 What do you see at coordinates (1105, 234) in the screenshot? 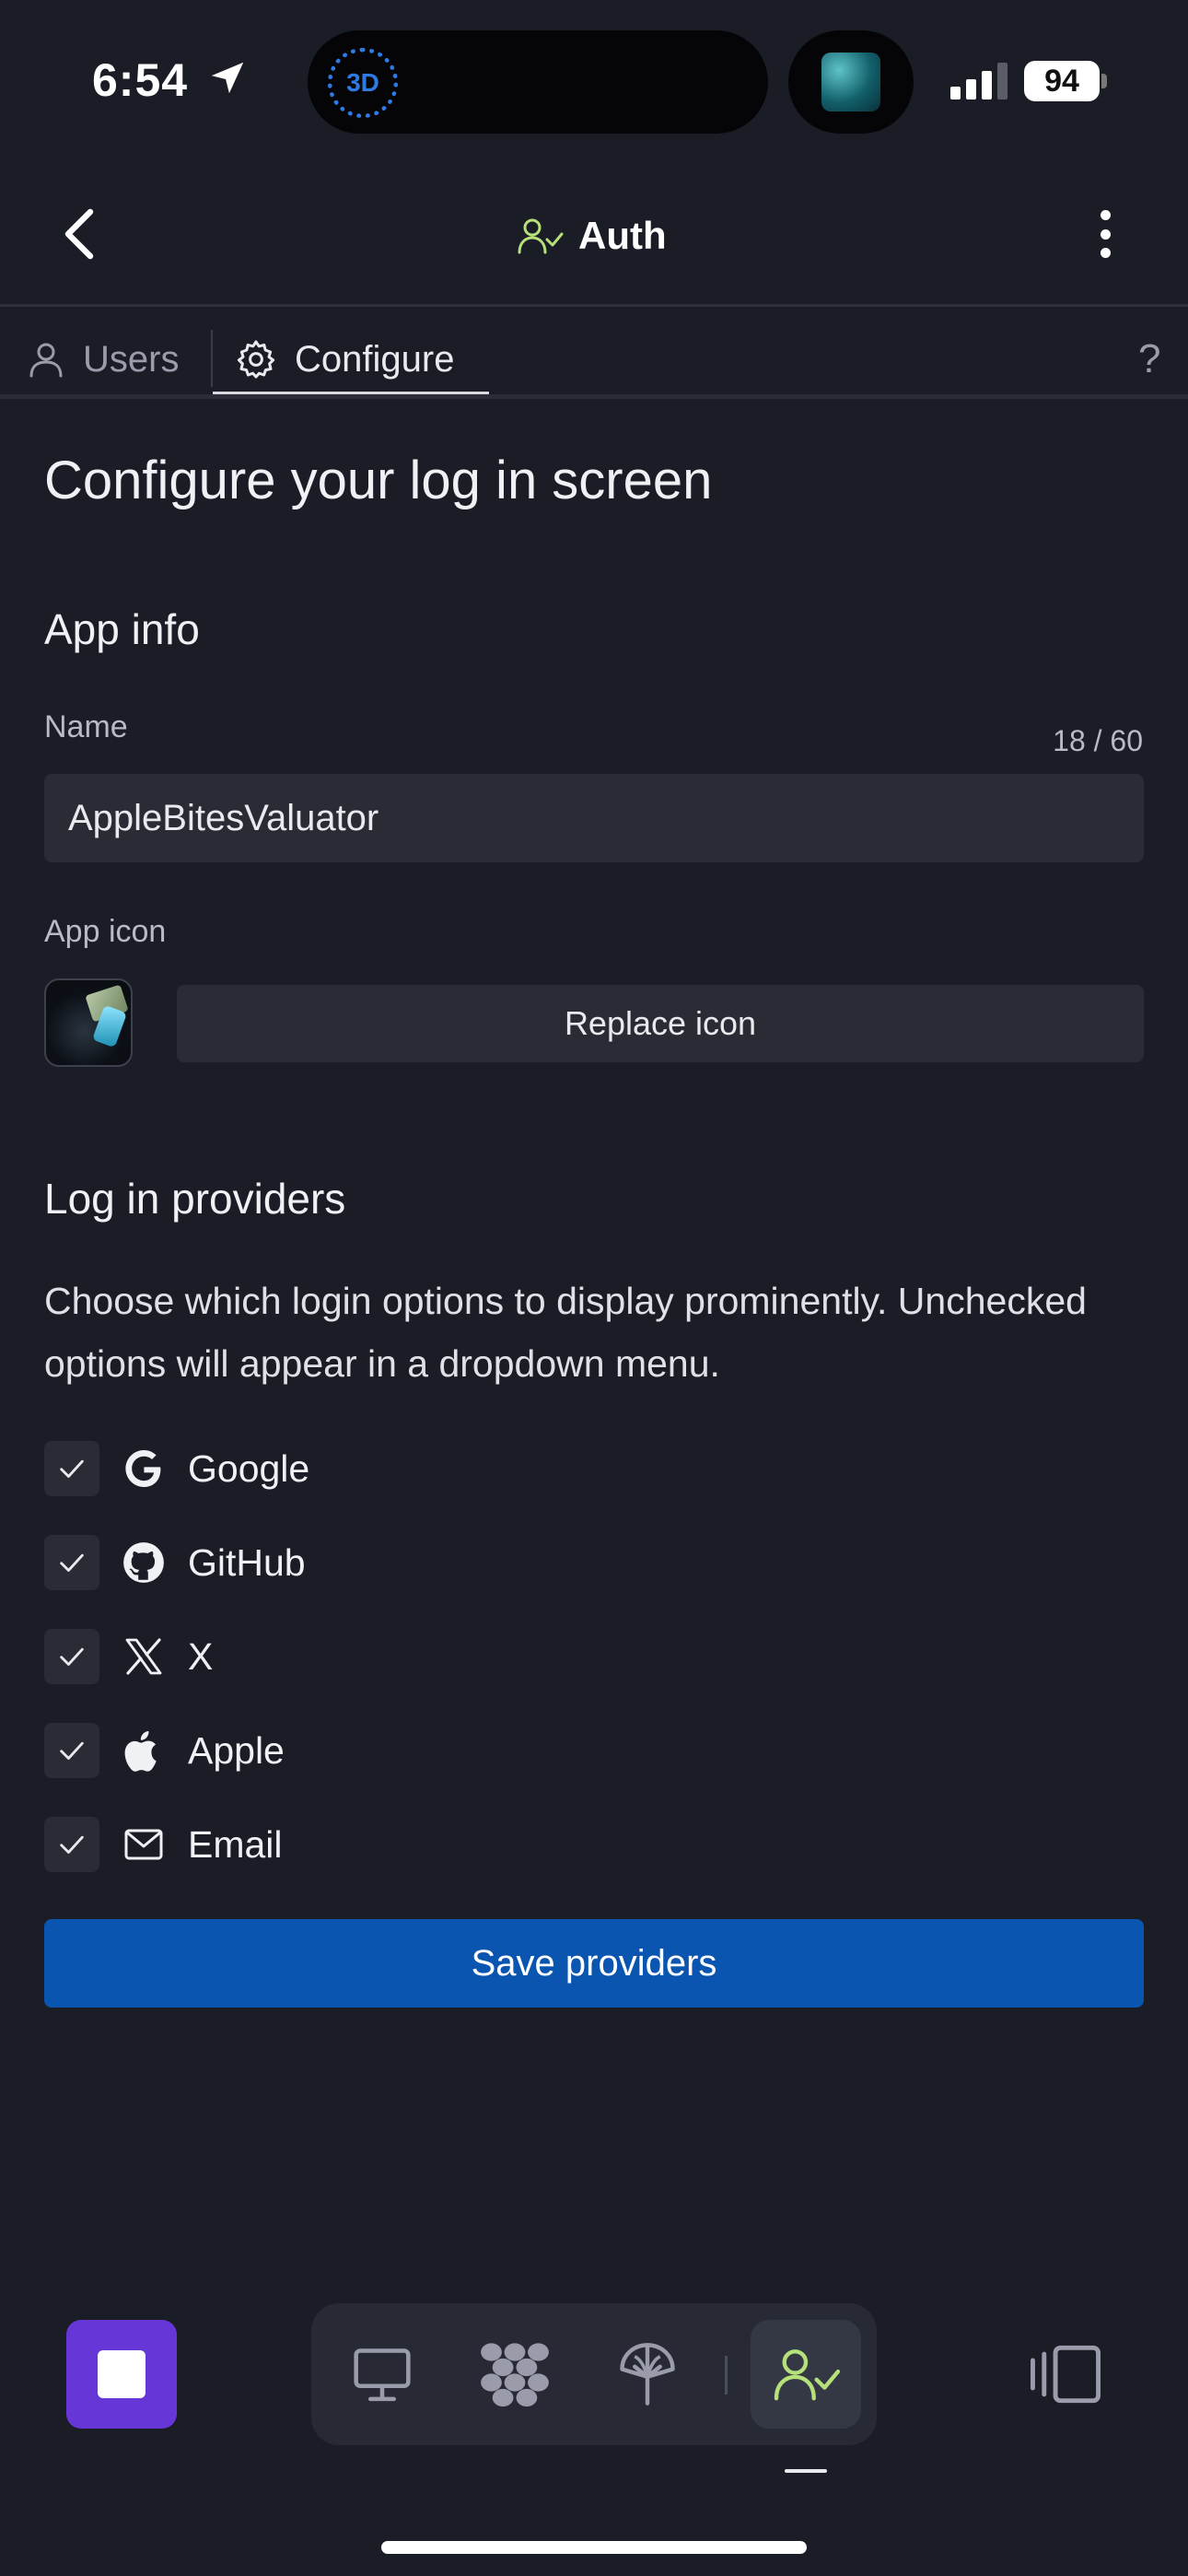
I see `more-menu-icon` at bounding box center [1105, 234].